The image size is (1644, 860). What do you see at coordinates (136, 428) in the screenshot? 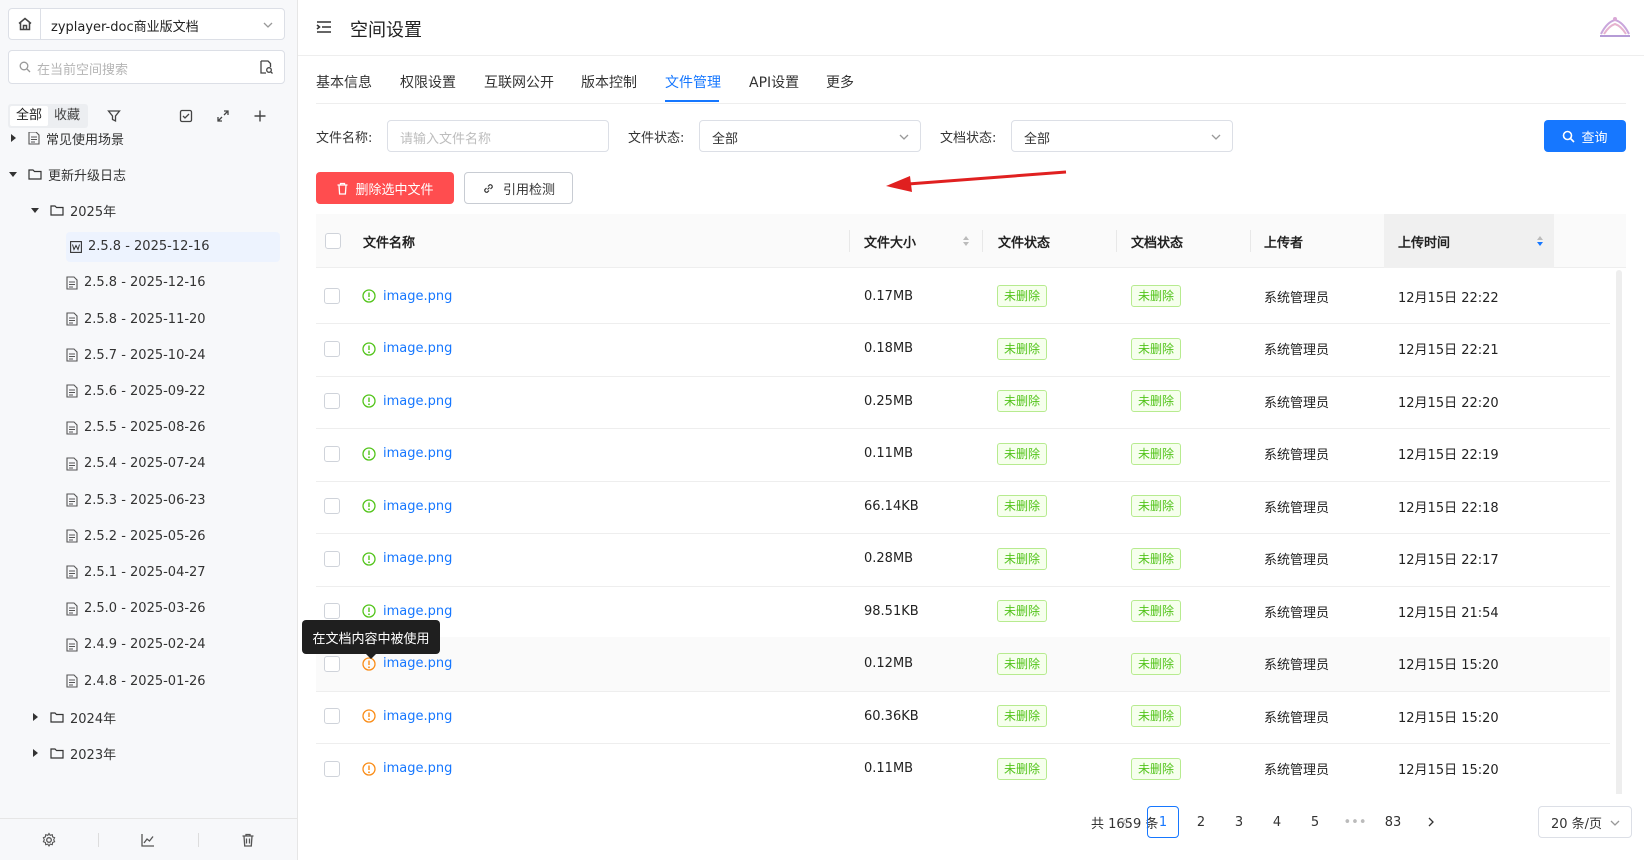
I see `tree-item: 2.5.5 - 2025-08-26` at bounding box center [136, 428].